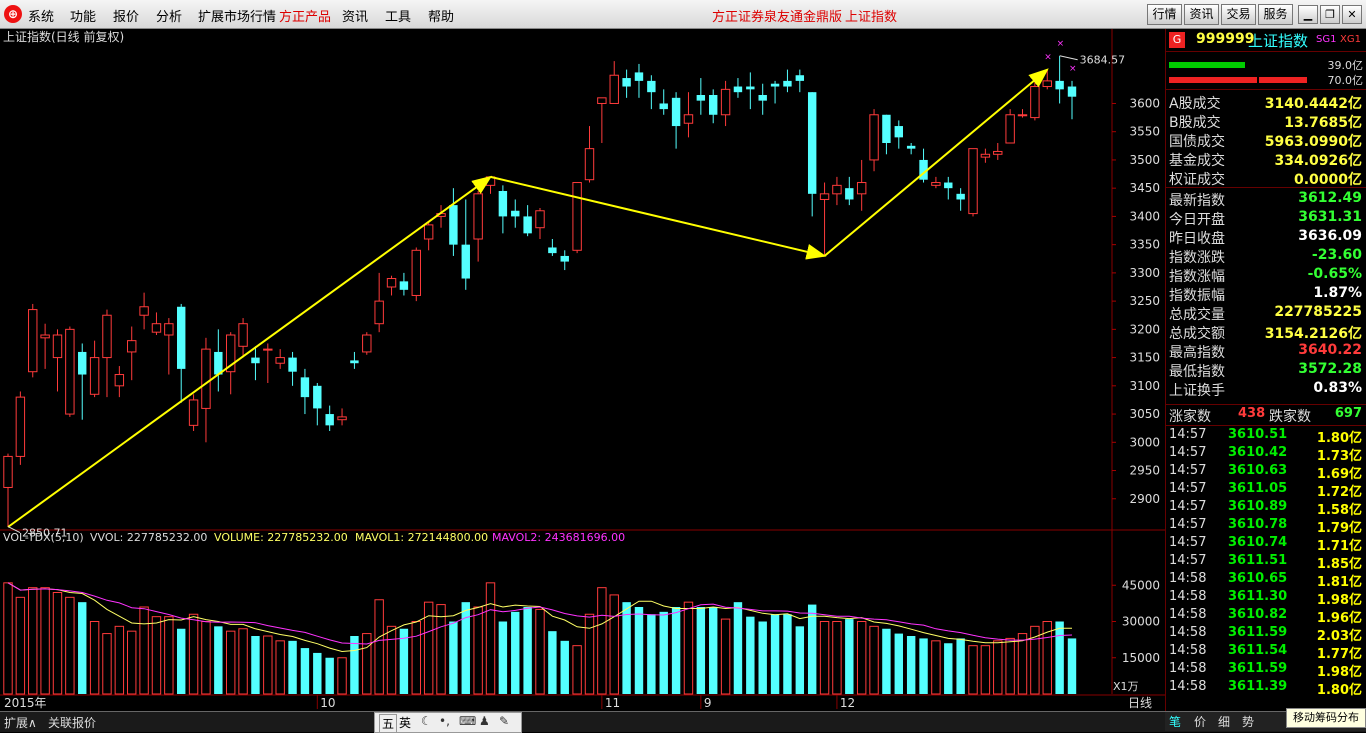  I want to click on menu-extended-market: 扩展市场行情, so click(237, 15).